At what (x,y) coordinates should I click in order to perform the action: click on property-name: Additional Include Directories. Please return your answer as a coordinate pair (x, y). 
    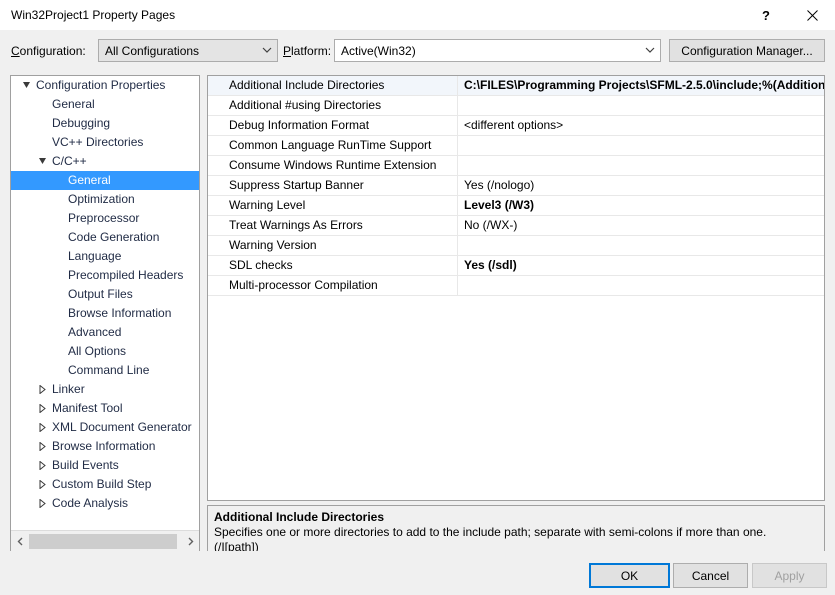
    Looking at the image, I should click on (333, 85).